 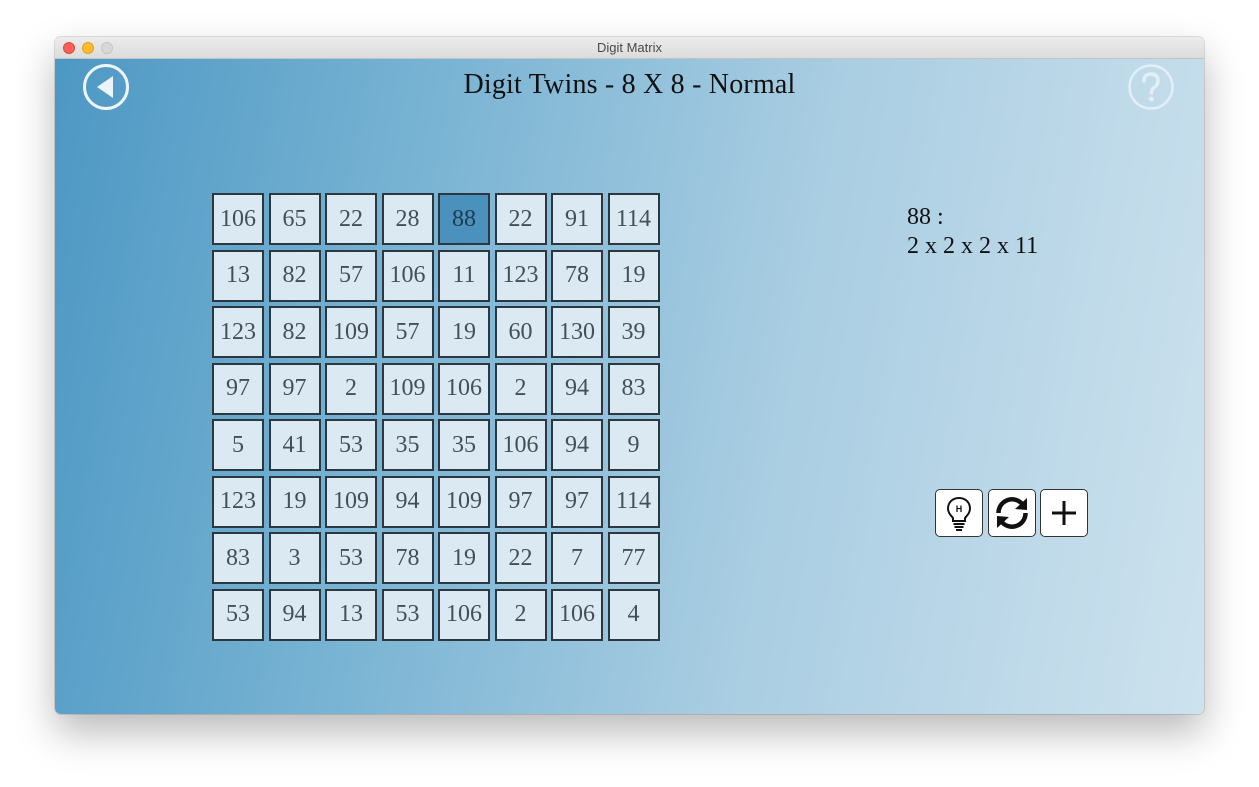 I want to click on plus-icon, so click(x=1064, y=513).